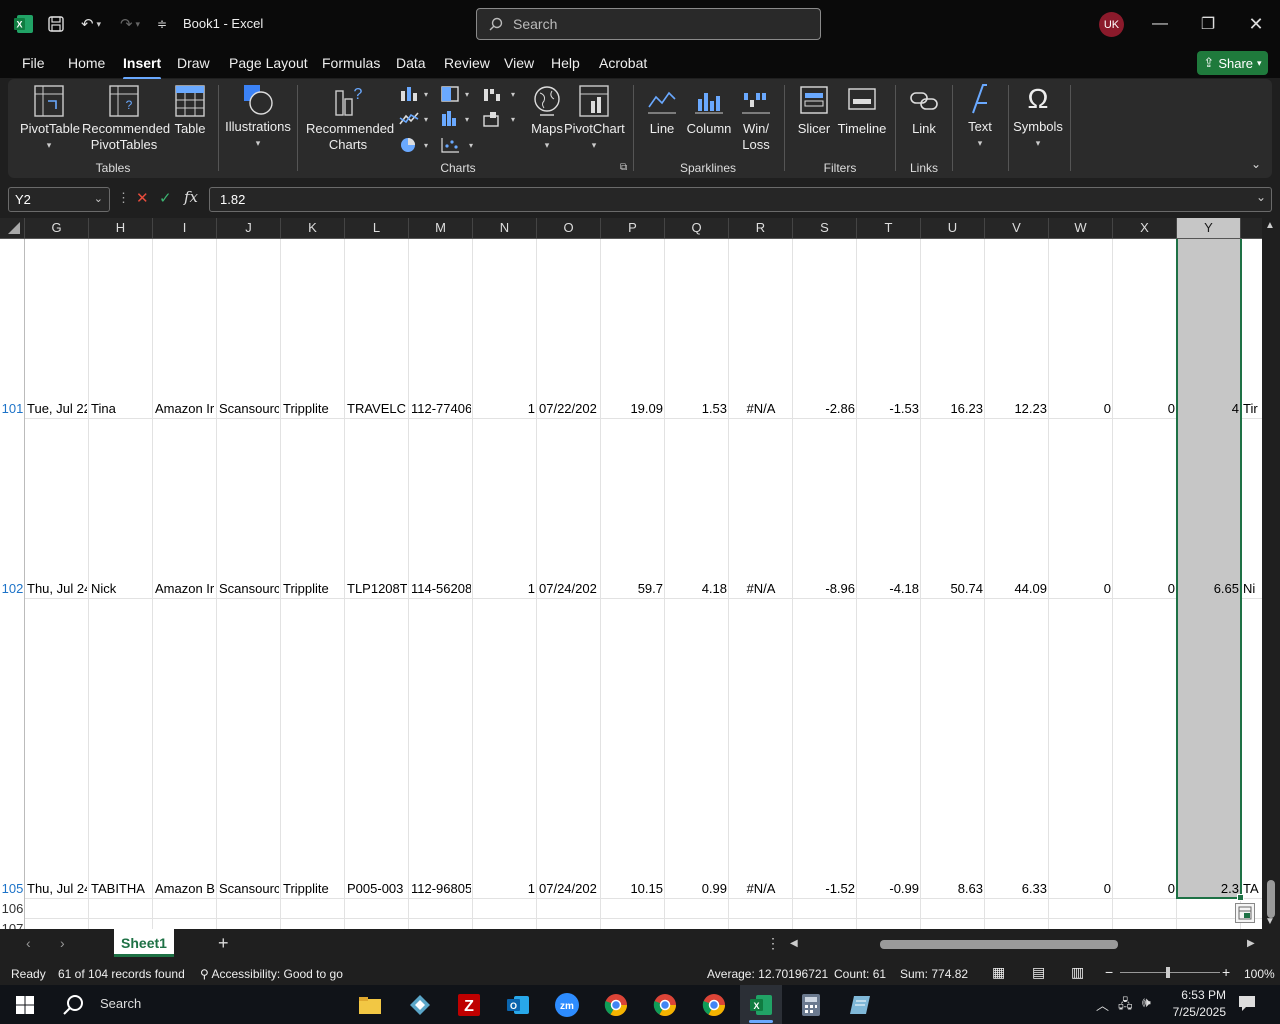 This screenshot has height=1024, width=1280. What do you see at coordinates (57, 228) in the screenshot?
I see `column-header-g: G` at bounding box center [57, 228].